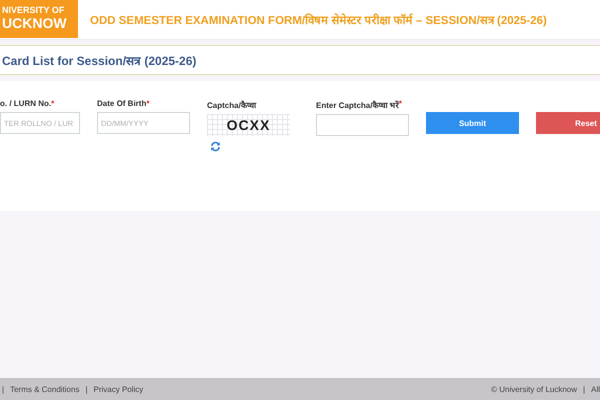 The image size is (600, 400). I want to click on panel-title: Card List for Session/सत्र (2025-26), so click(98, 60).